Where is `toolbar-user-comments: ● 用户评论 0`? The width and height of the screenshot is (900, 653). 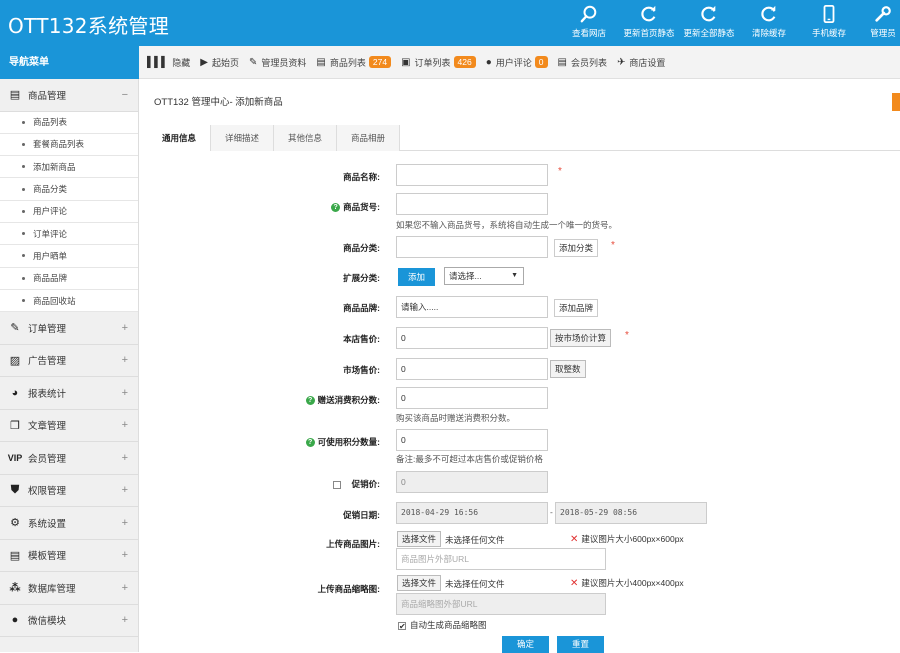
toolbar-user-comments: ● 用户评论 0 is located at coordinates (517, 62).